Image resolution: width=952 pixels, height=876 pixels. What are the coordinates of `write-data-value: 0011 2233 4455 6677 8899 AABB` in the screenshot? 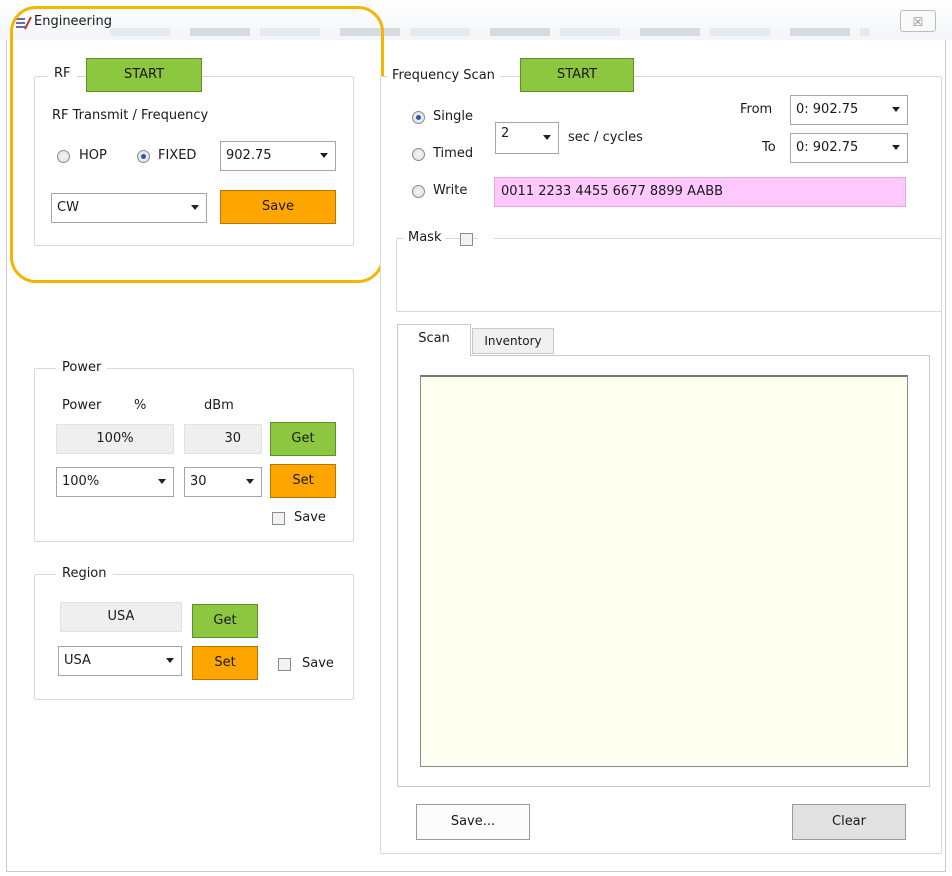 It's located at (612, 191).